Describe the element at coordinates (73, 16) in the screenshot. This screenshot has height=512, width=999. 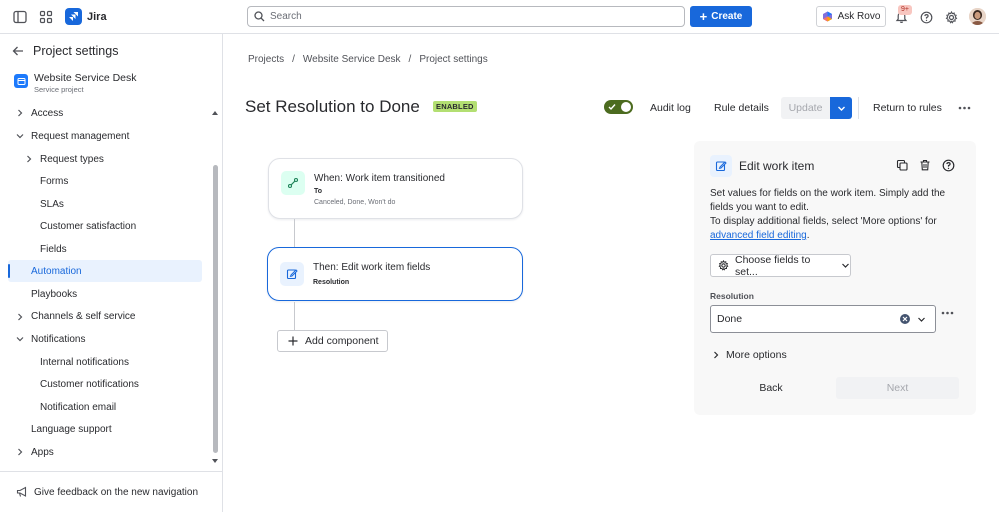
I see `jira-logo-icon` at that location.